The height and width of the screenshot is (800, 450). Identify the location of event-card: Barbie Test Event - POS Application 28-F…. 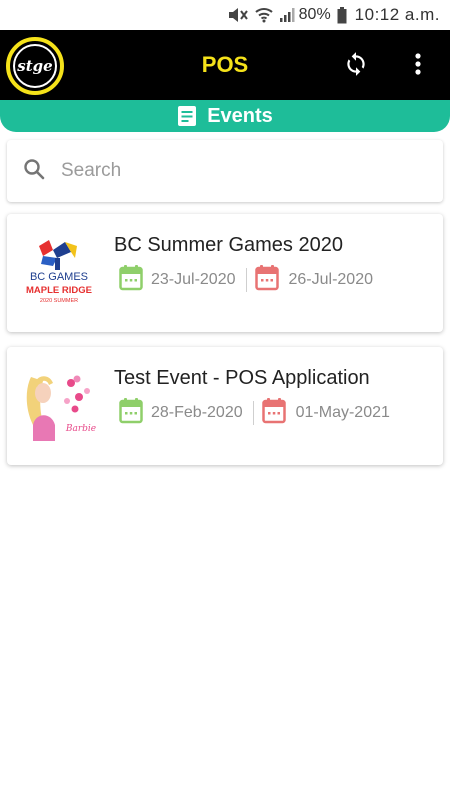
(225, 406).